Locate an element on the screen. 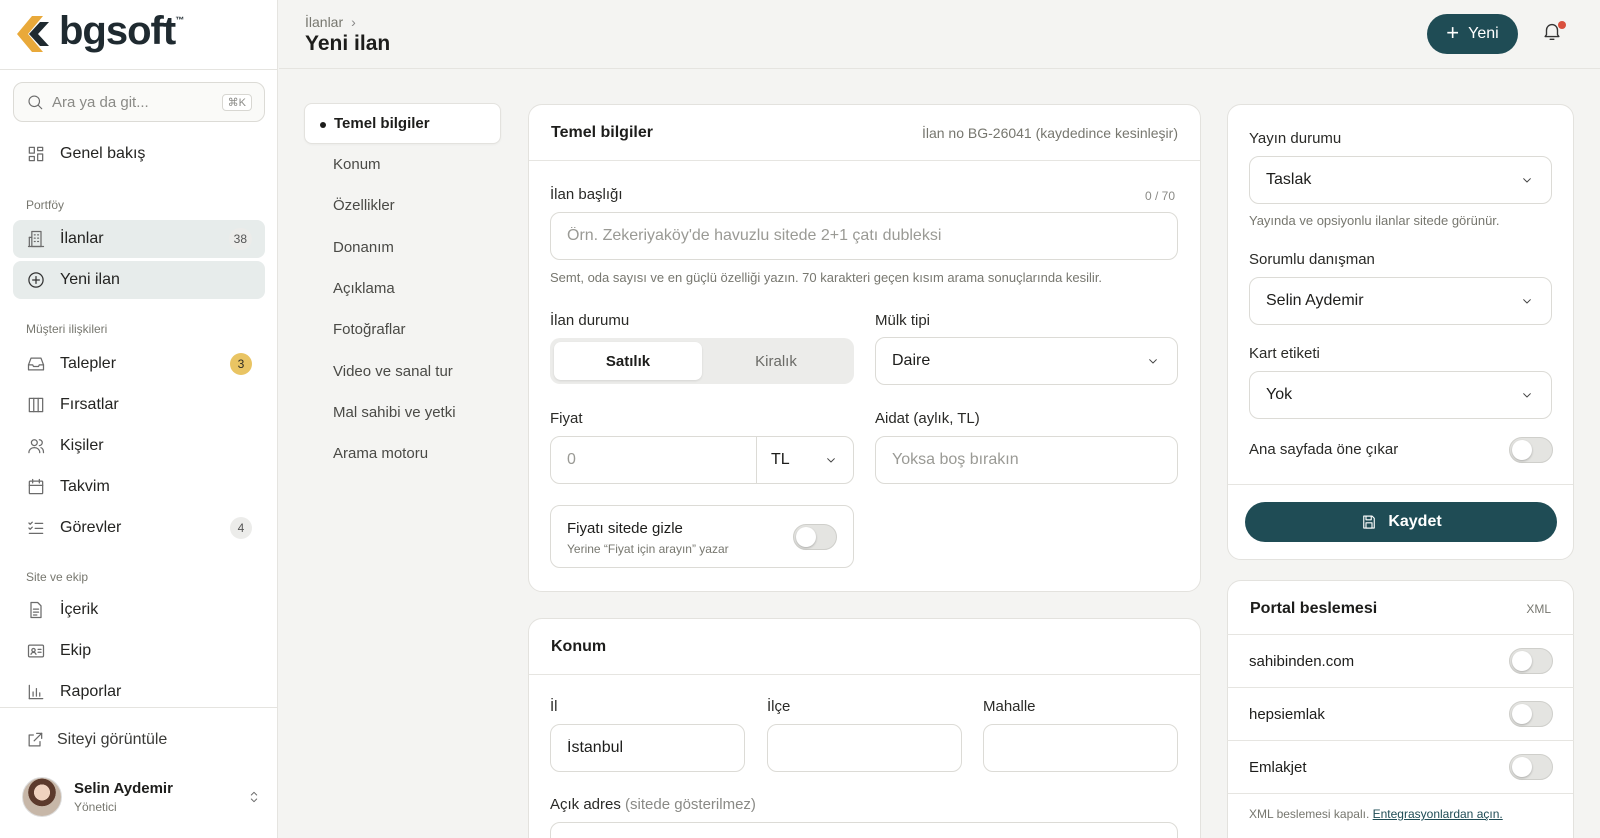 The image size is (1600, 838). view-site-link: Siteyi görüntüle is located at coordinates (96, 740).